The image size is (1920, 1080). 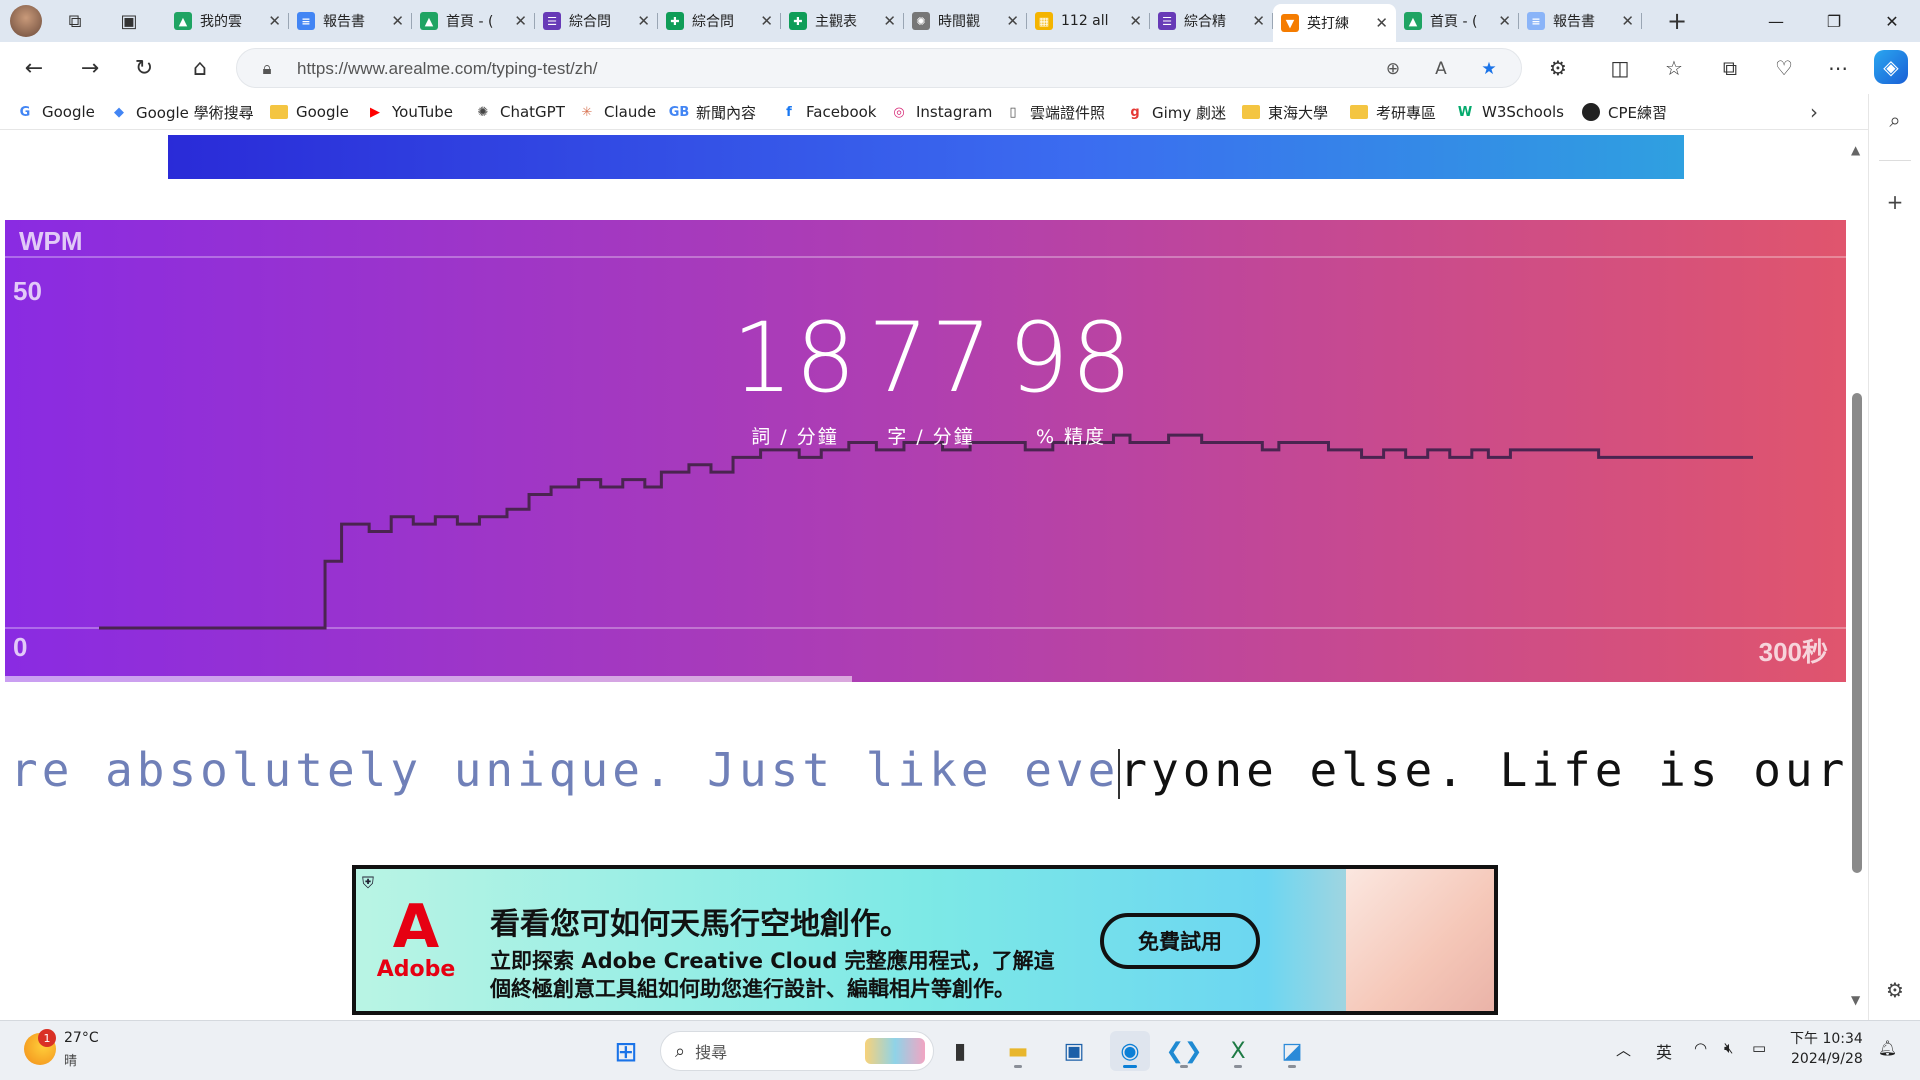 What do you see at coordinates (596, 21) in the screenshot?
I see `tab-3: ☰ 綜合問 ✕` at bounding box center [596, 21].